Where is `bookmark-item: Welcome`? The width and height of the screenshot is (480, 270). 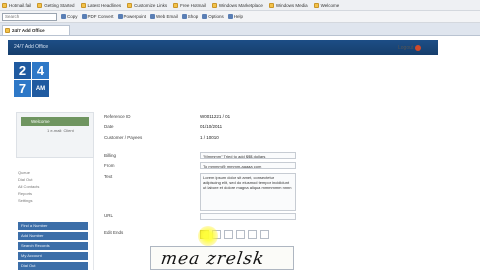 bookmark-item: Welcome is located at coordinates (326, 5).